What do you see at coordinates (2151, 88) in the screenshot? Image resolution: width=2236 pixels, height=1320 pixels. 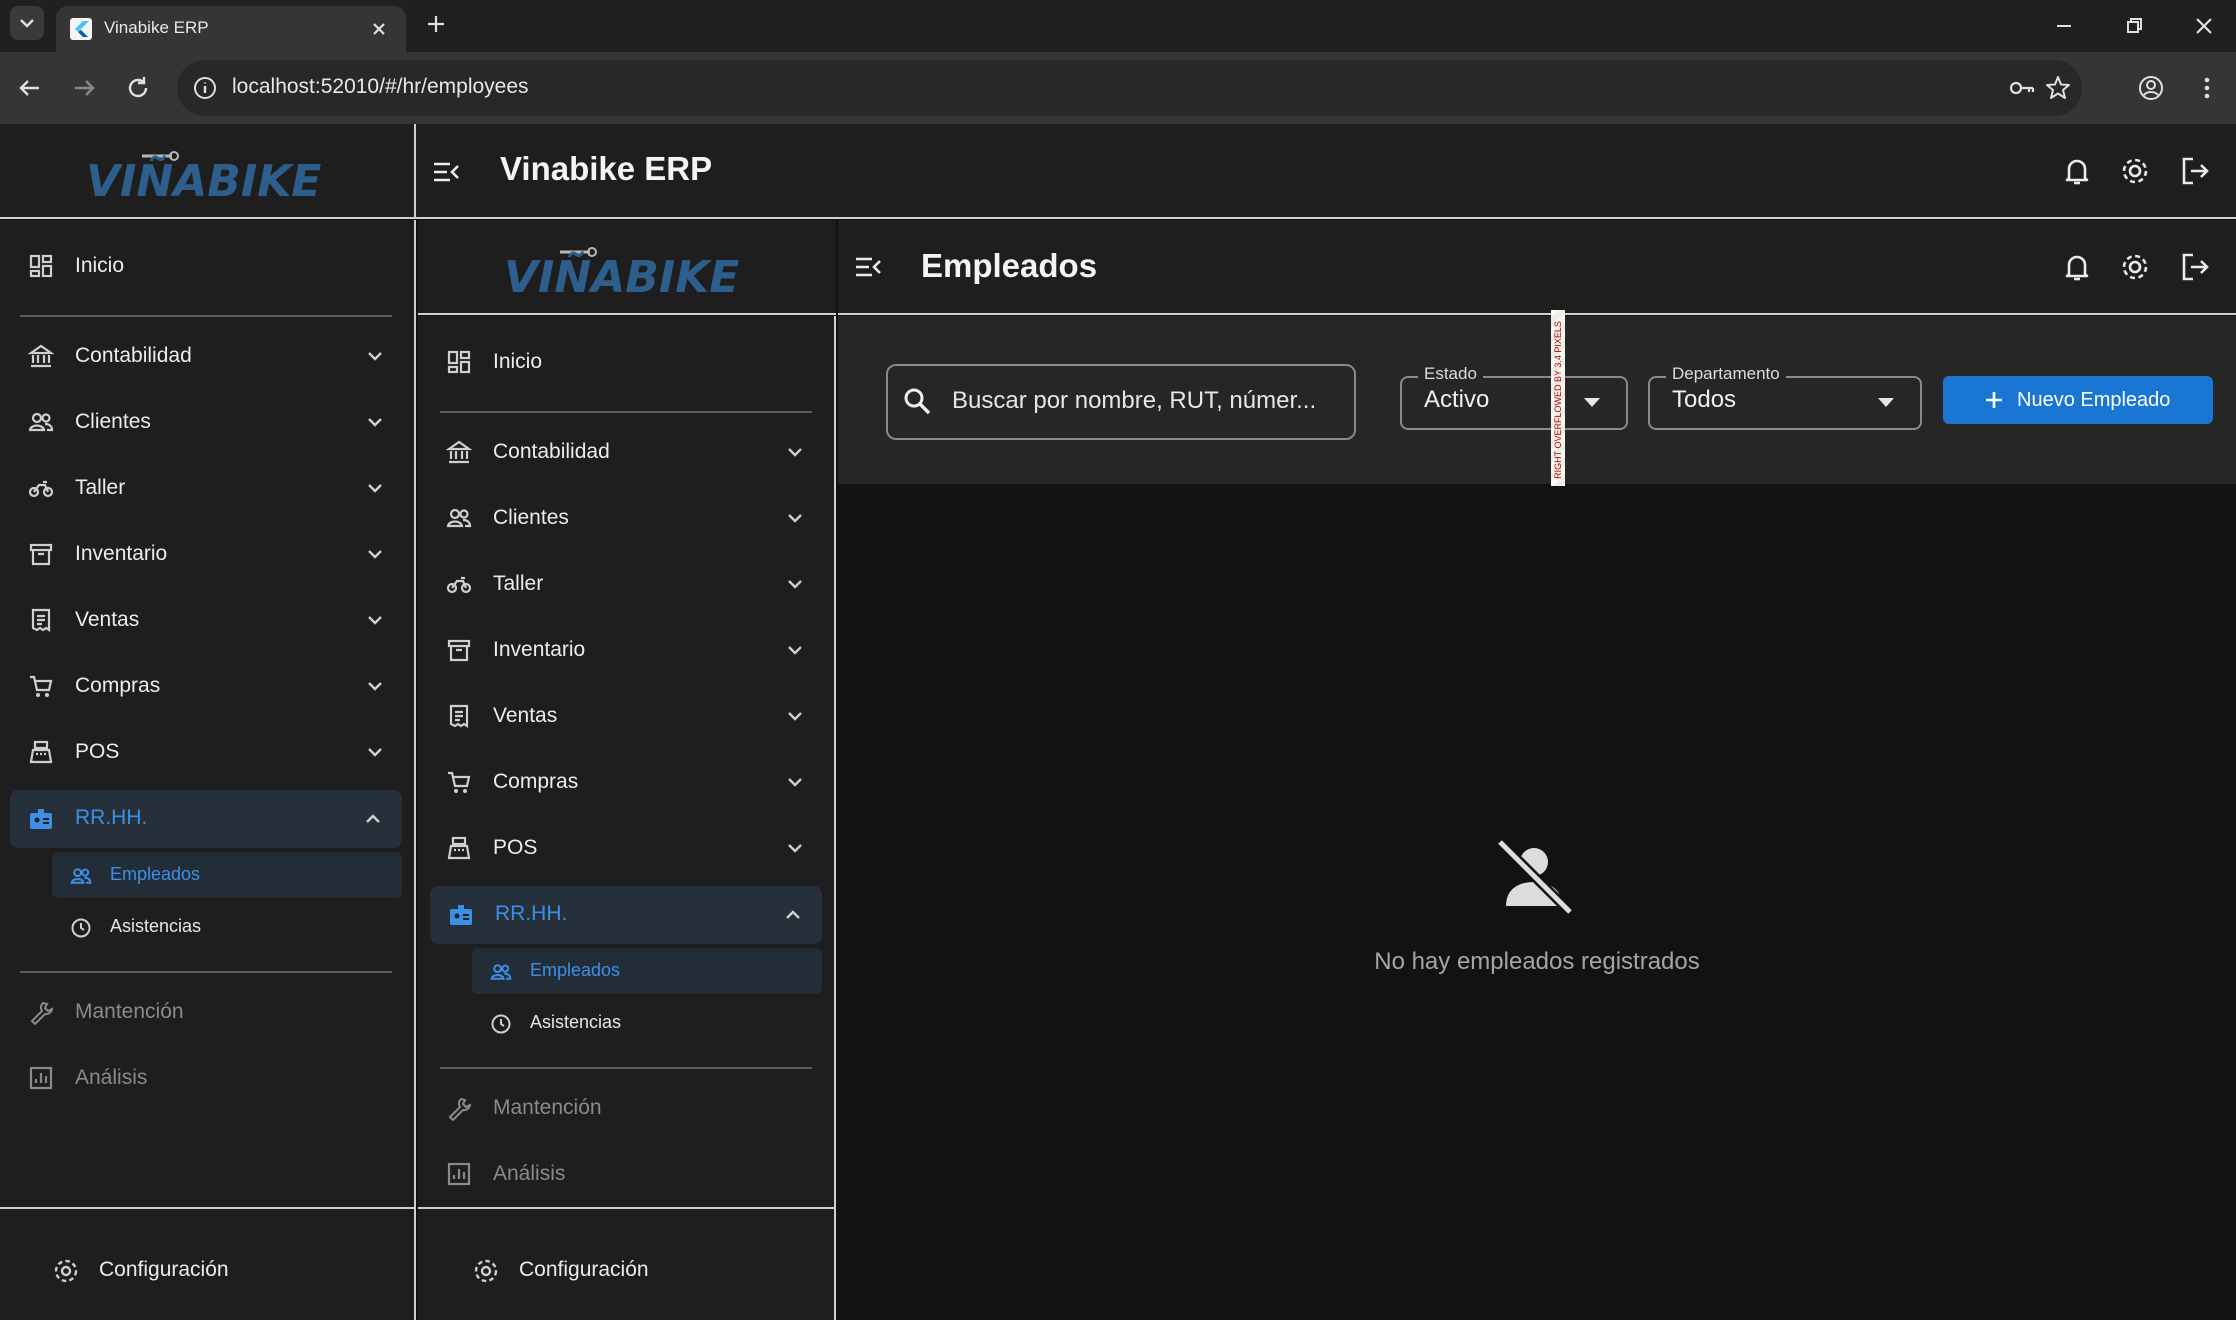 I see `profile-icon` at bounding box center [2151, 88].